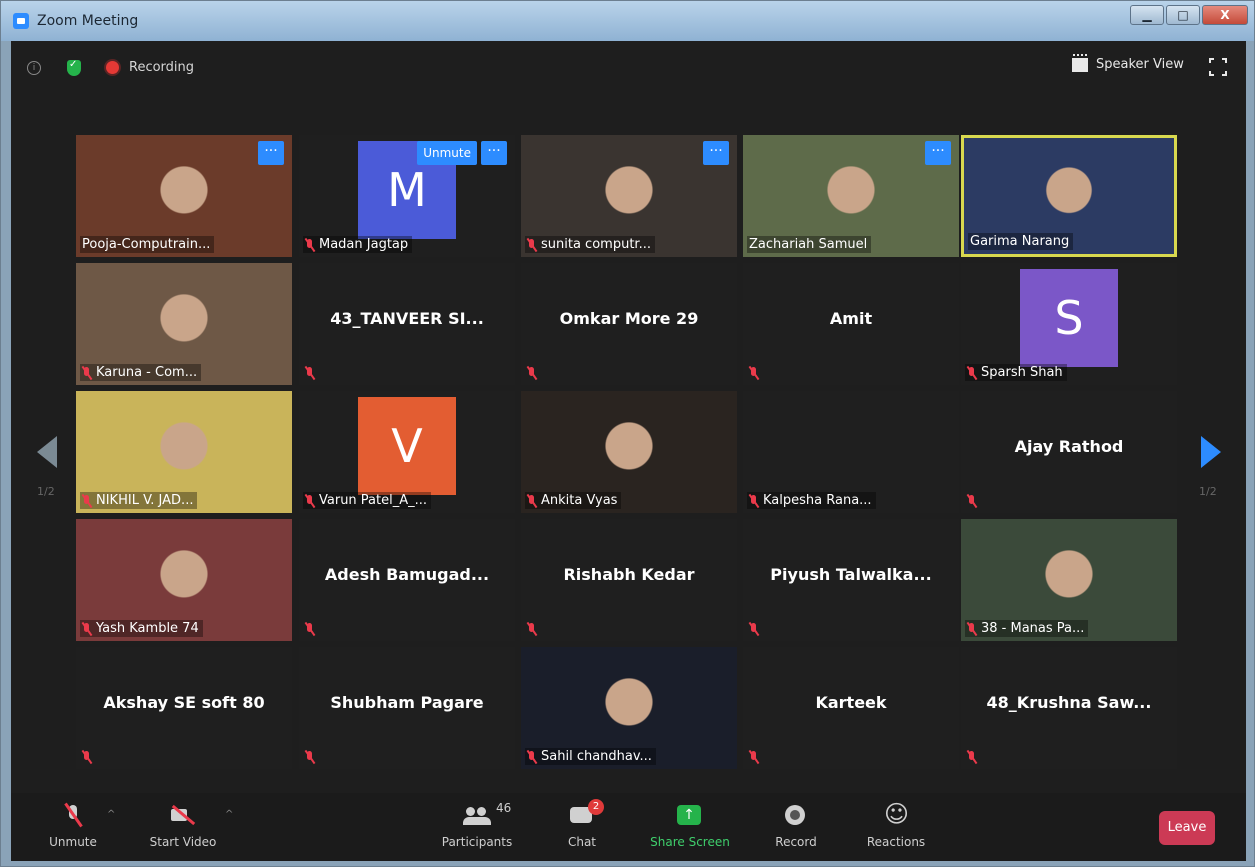  I want to click on window-controls: ▁ □ X, so click(1189, 15).